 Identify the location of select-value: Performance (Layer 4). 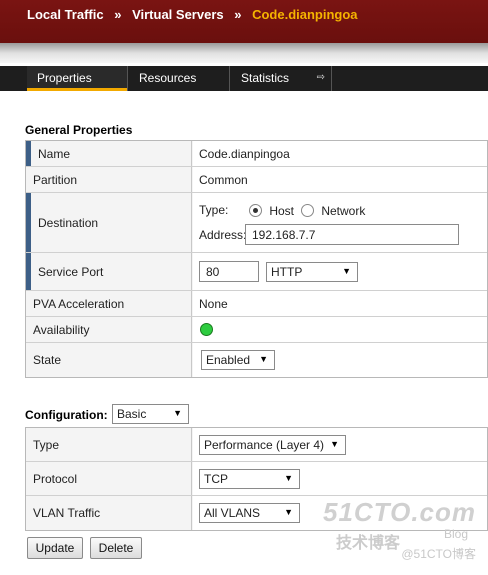
(264, 444).